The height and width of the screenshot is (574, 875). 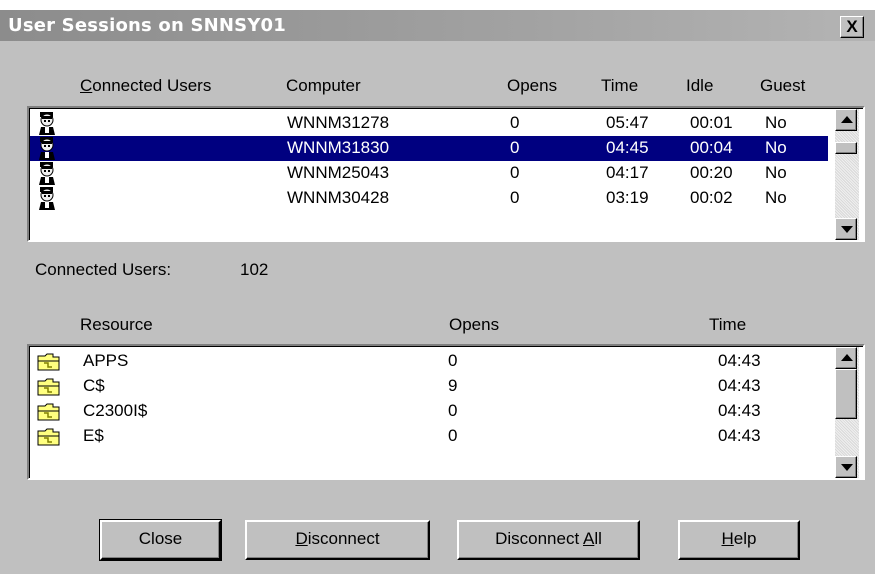 What do you see at coordinates (254, 269) in the screenshot?
I see `connected-users-count-value: 102` at bounding box center [254, 269].